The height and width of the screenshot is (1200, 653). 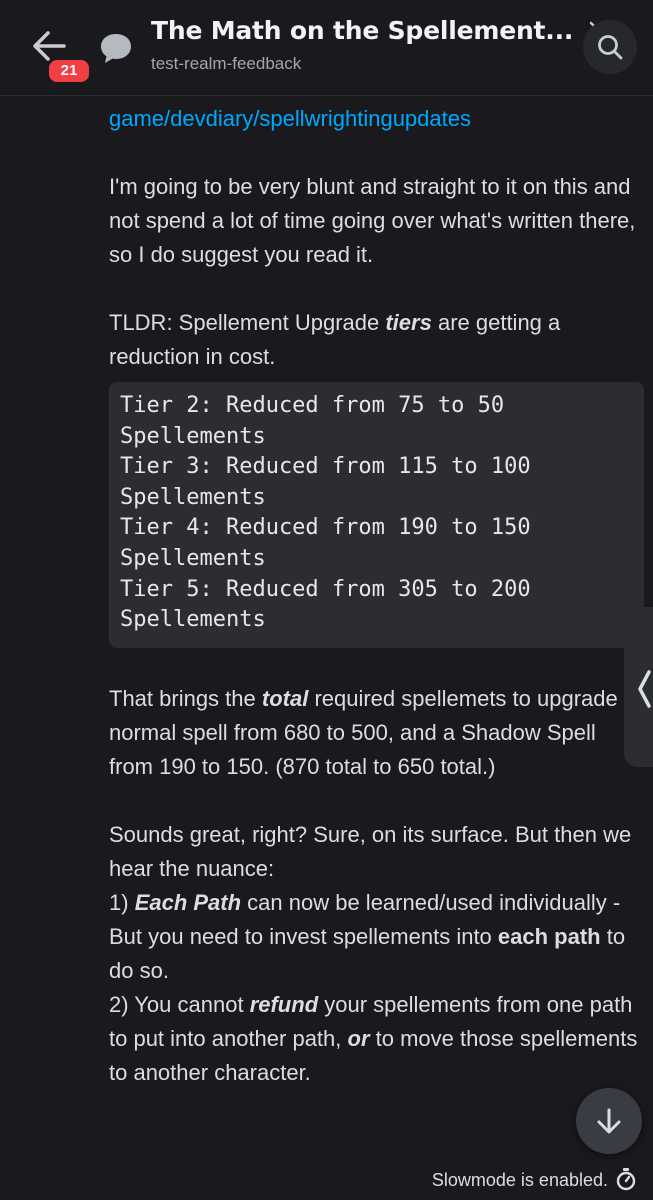 I want to click on chat-bubble-icon, so click(x=116, y=48).